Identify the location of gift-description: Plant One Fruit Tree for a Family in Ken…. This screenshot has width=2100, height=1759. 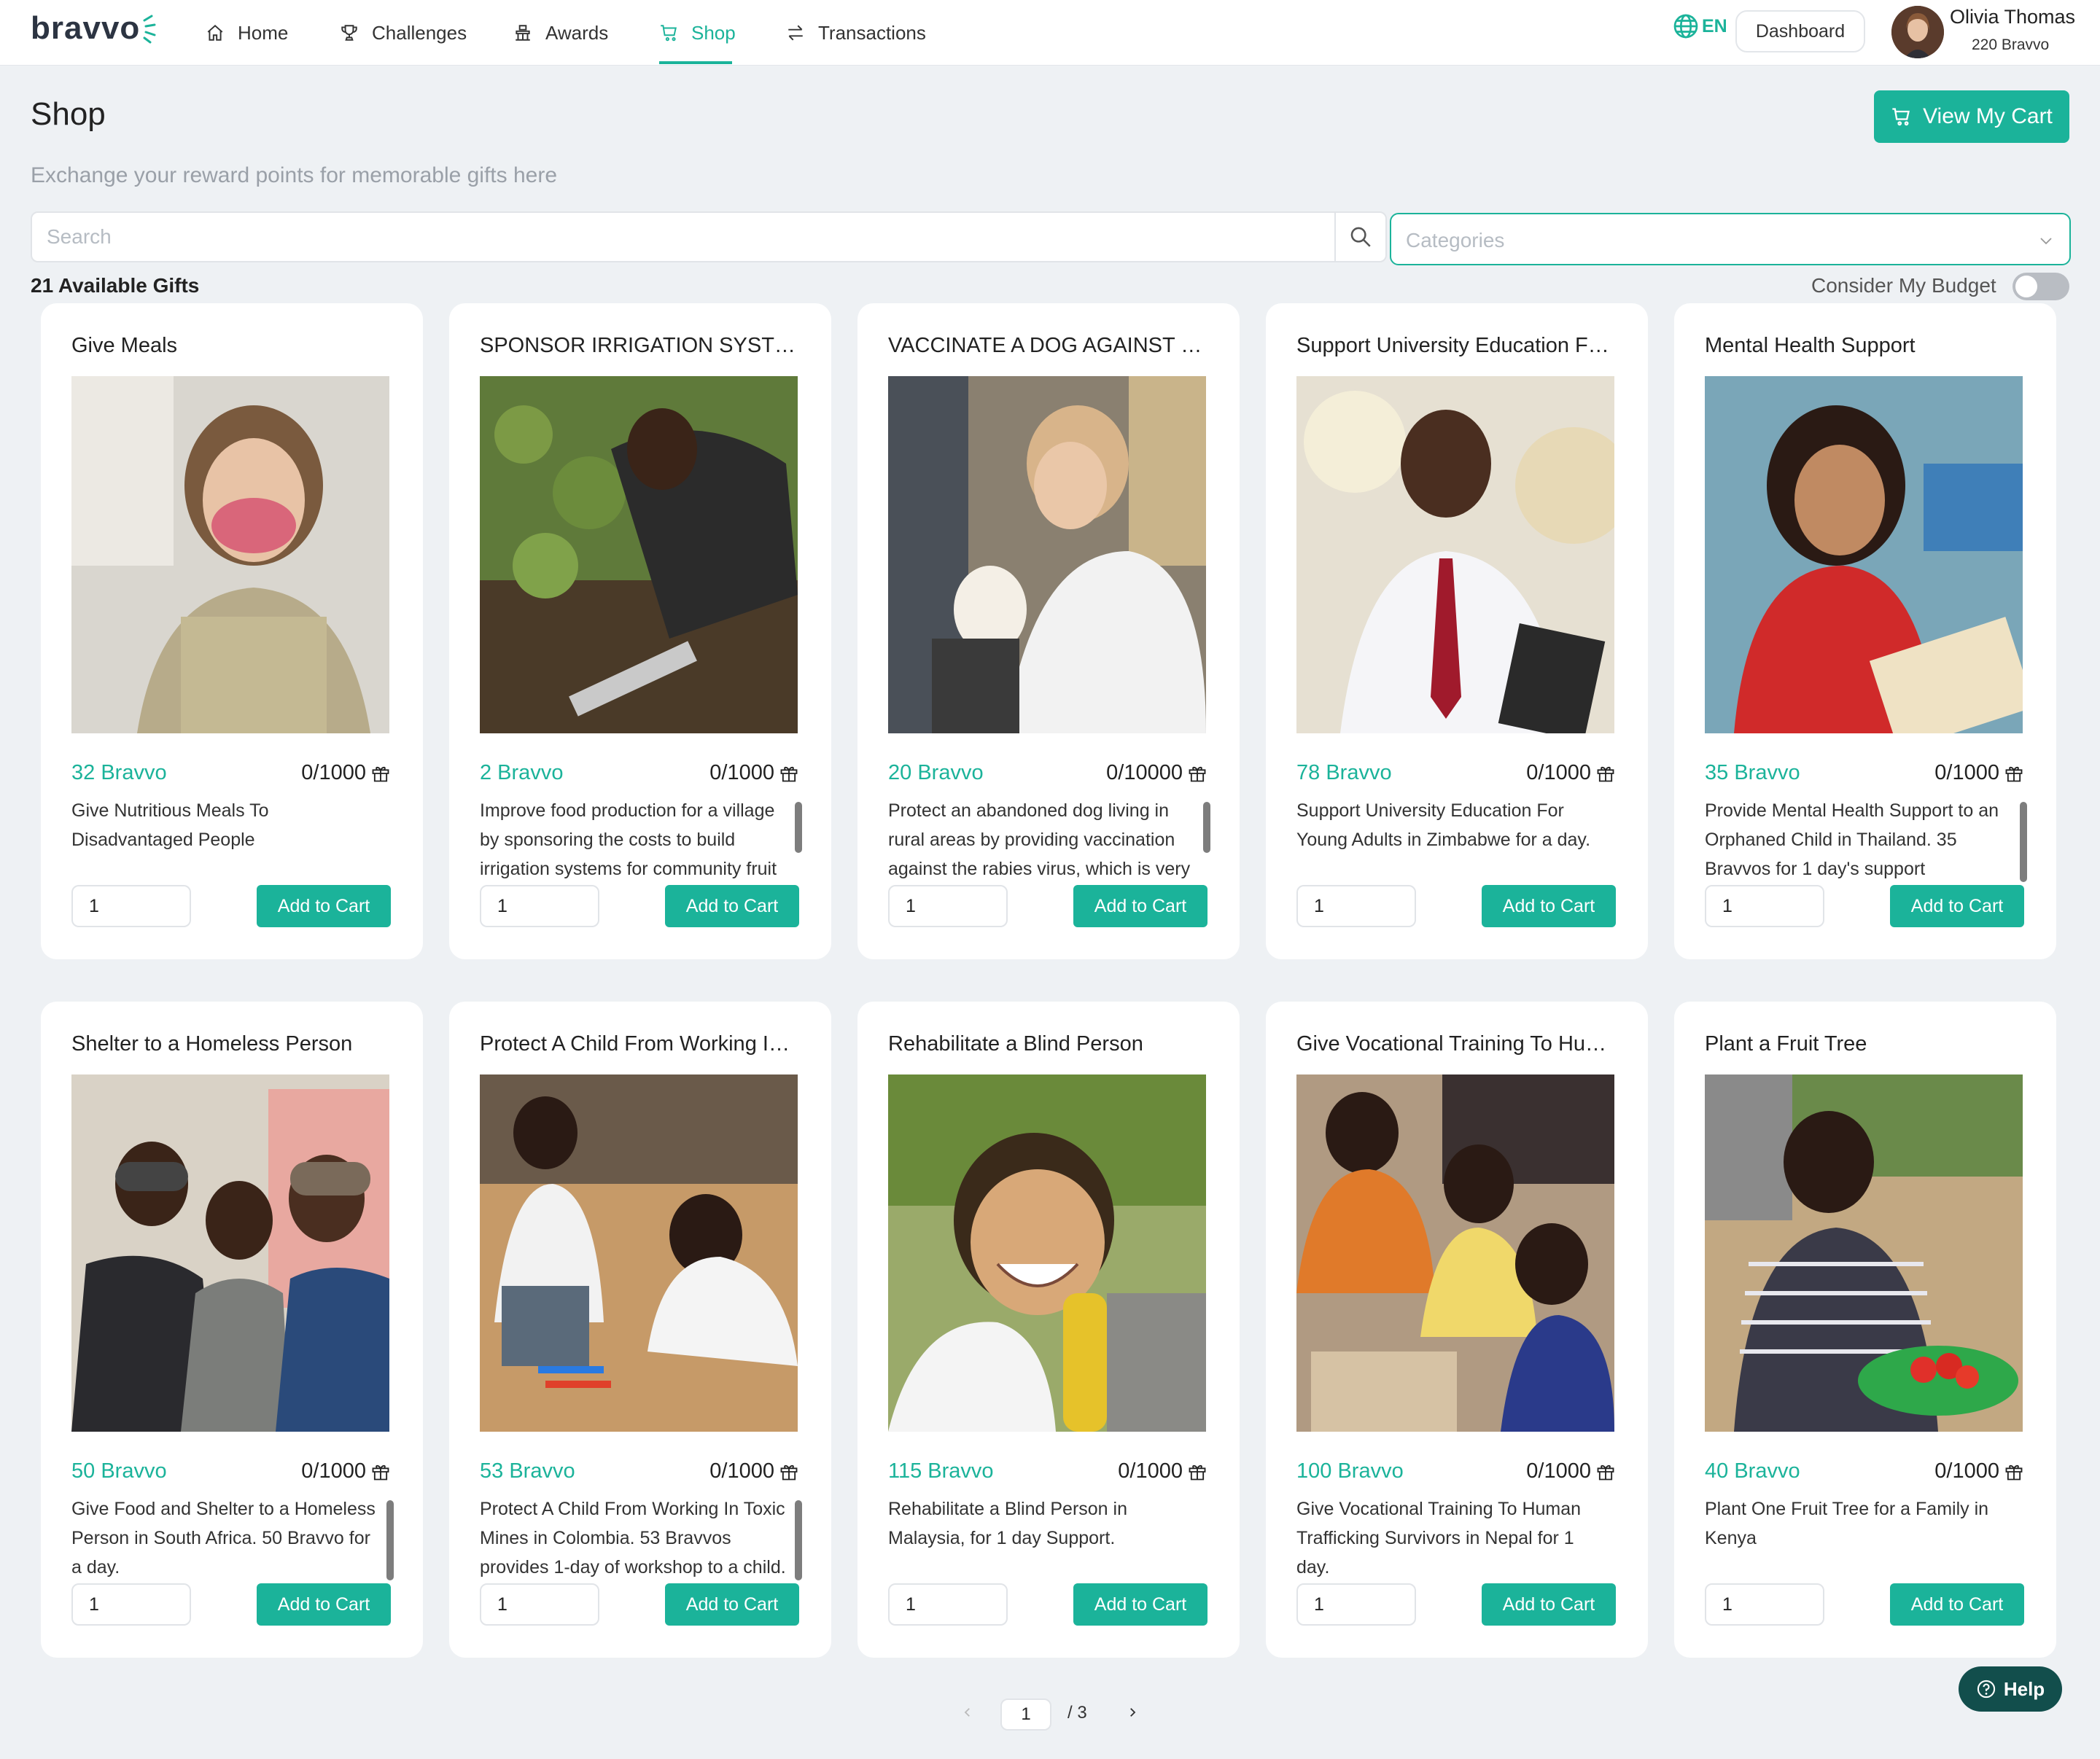
(1847, 1523).